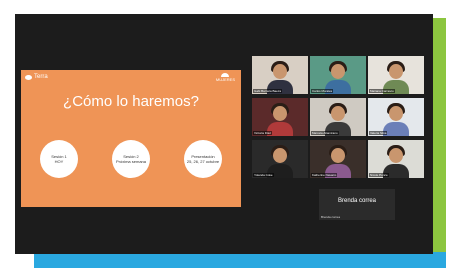 The image size is (456, 268). I want to click on session-1-detail: HOY, so click(59, 161).